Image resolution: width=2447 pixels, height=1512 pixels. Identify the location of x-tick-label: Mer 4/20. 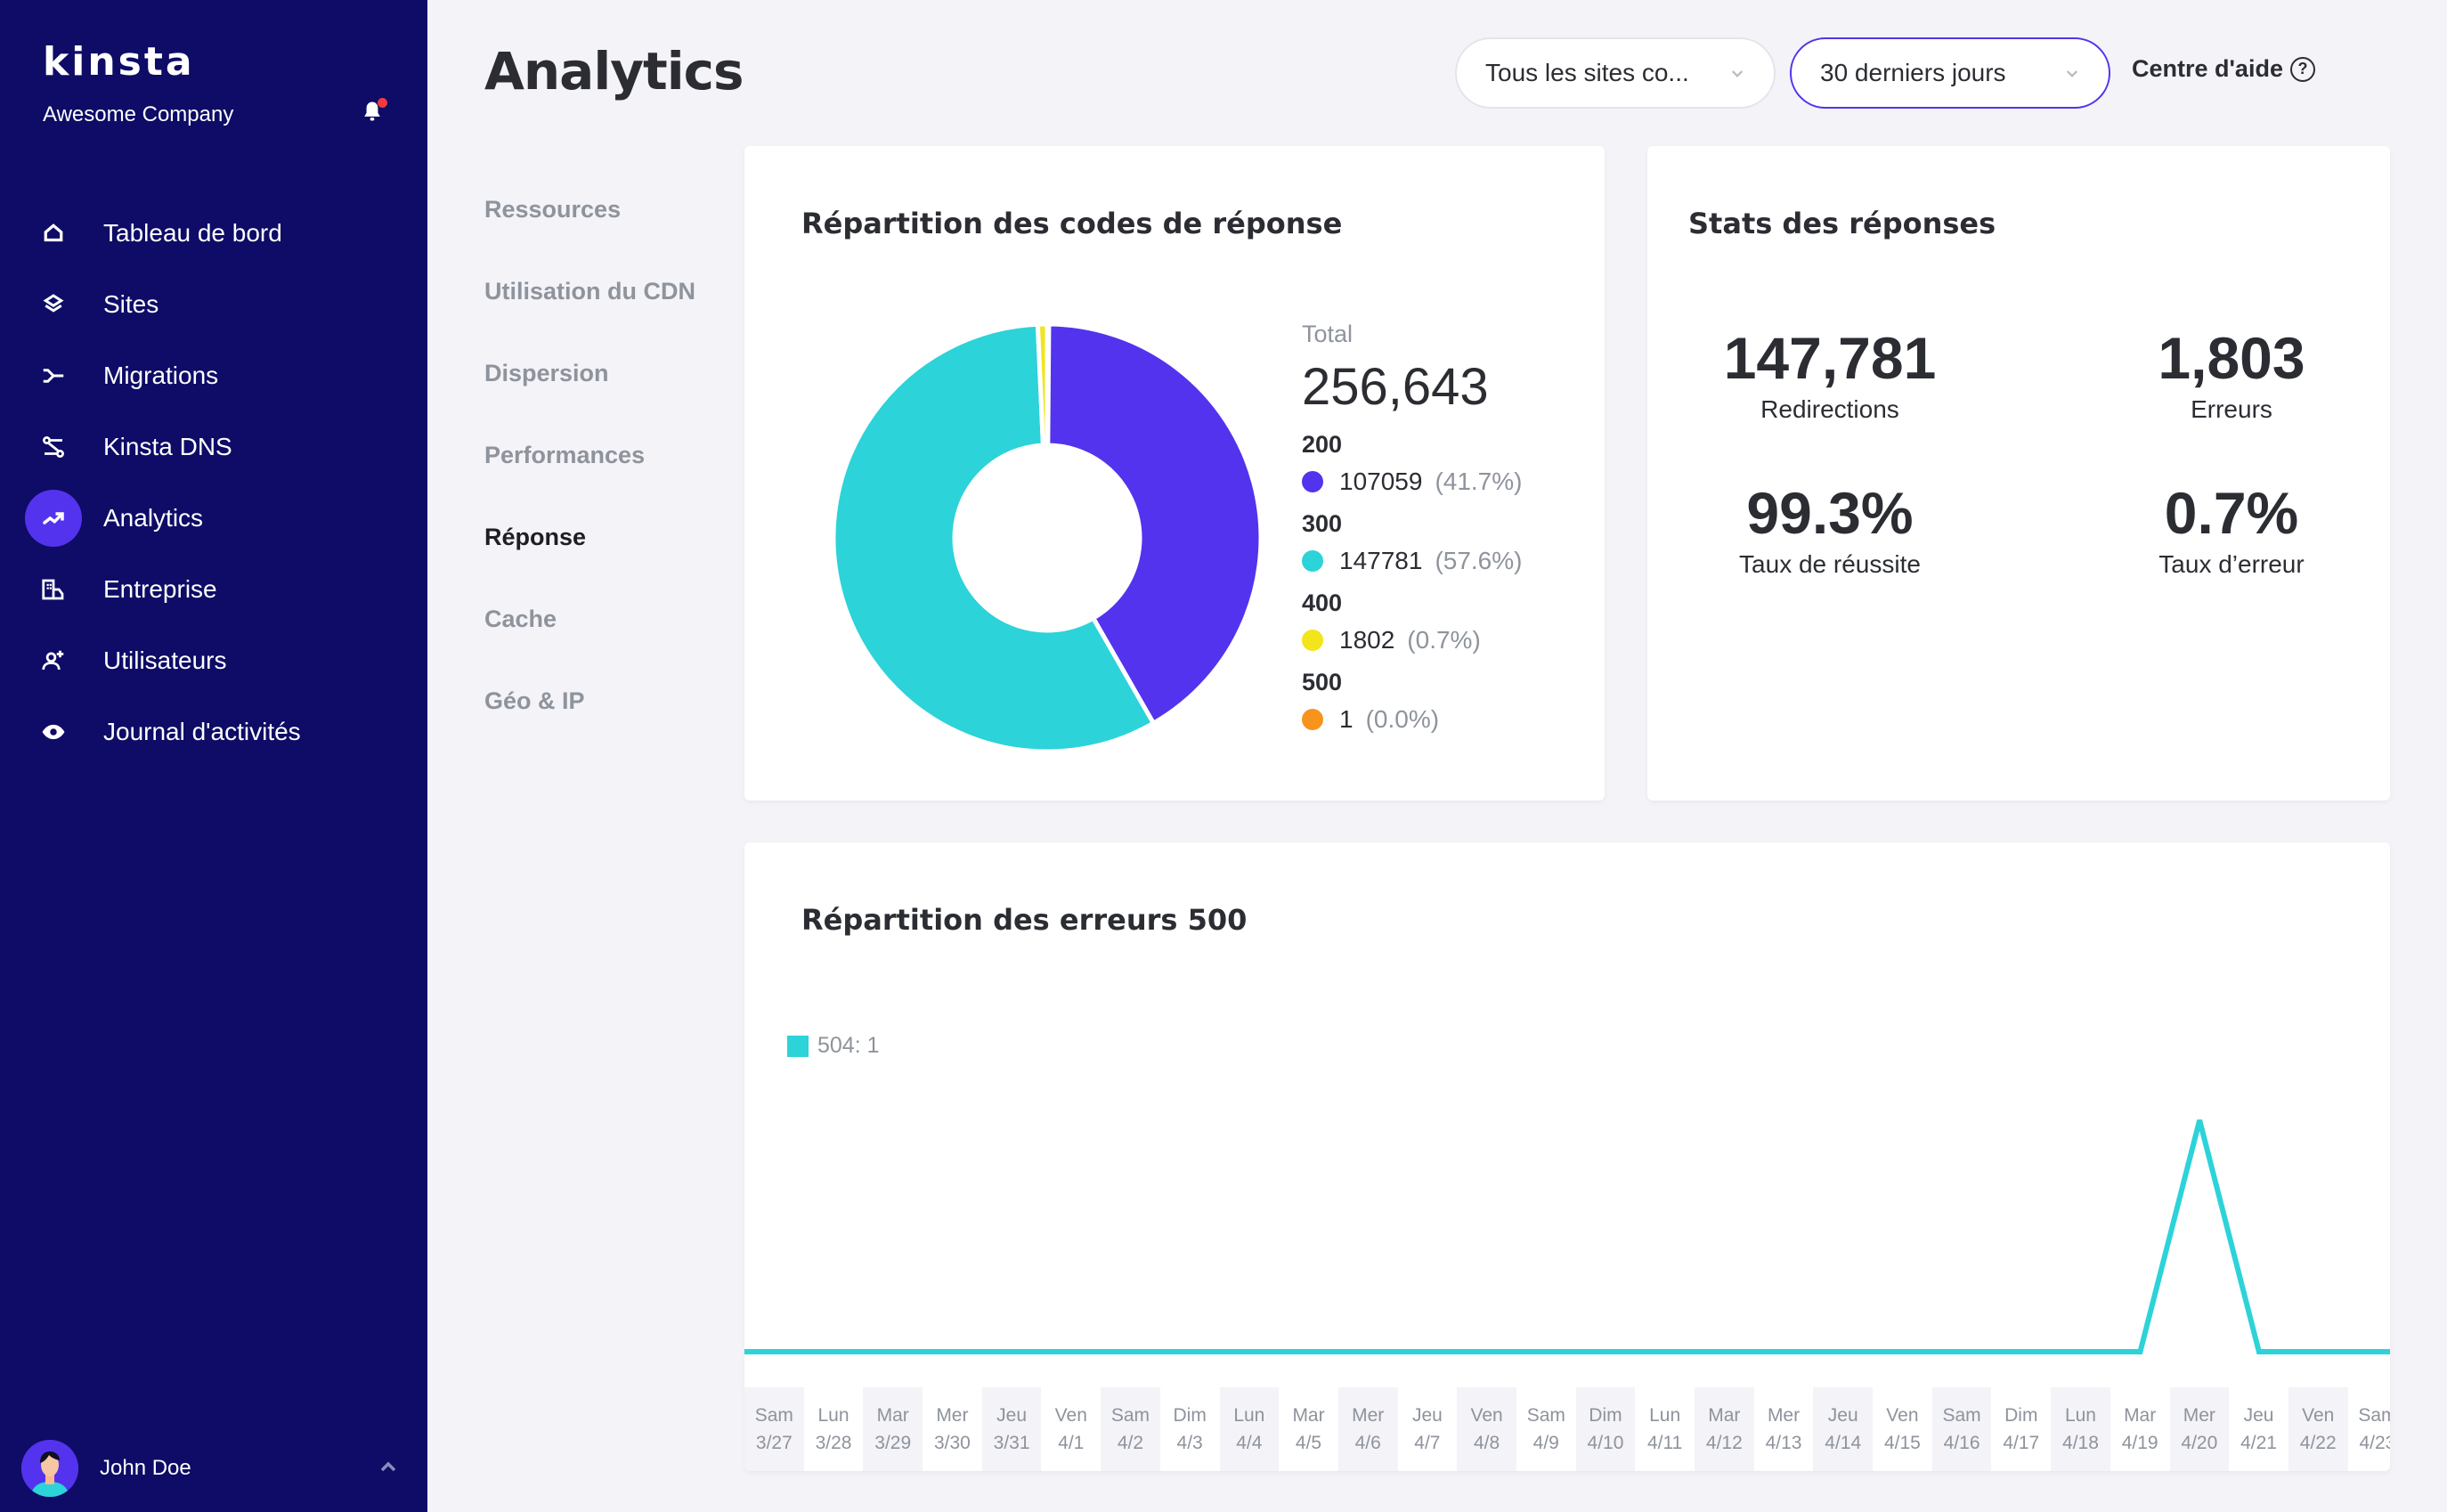
(2200, 1429).